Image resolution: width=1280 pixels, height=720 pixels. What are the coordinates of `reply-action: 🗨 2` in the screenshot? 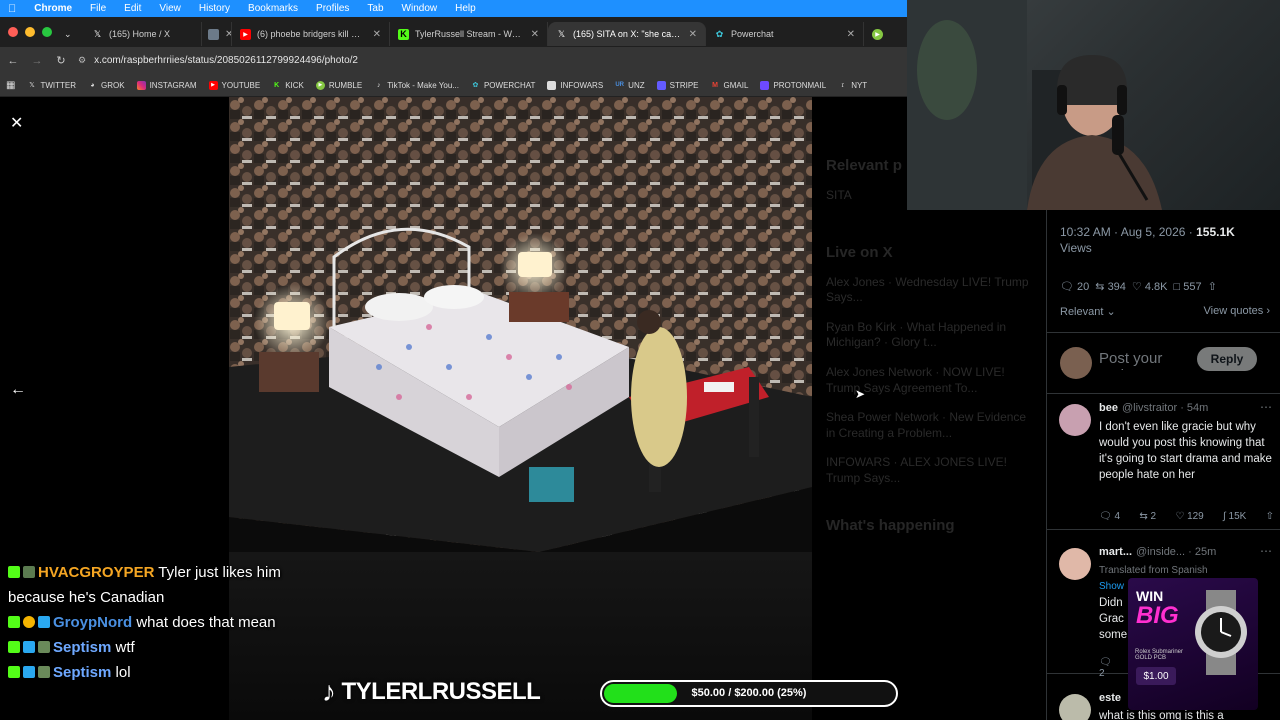 It's located at (1109, 668).